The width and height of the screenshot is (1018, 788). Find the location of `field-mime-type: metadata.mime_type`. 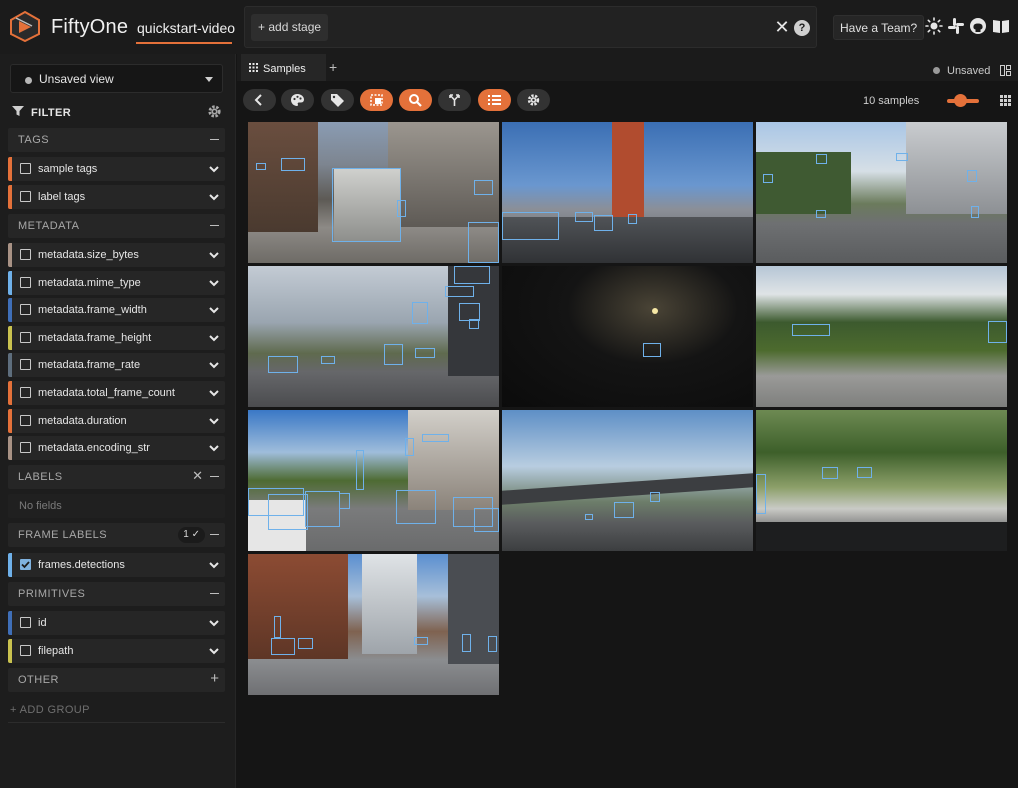

field-mime-type: metadata.mime_type is located at coordinates (116, 283).